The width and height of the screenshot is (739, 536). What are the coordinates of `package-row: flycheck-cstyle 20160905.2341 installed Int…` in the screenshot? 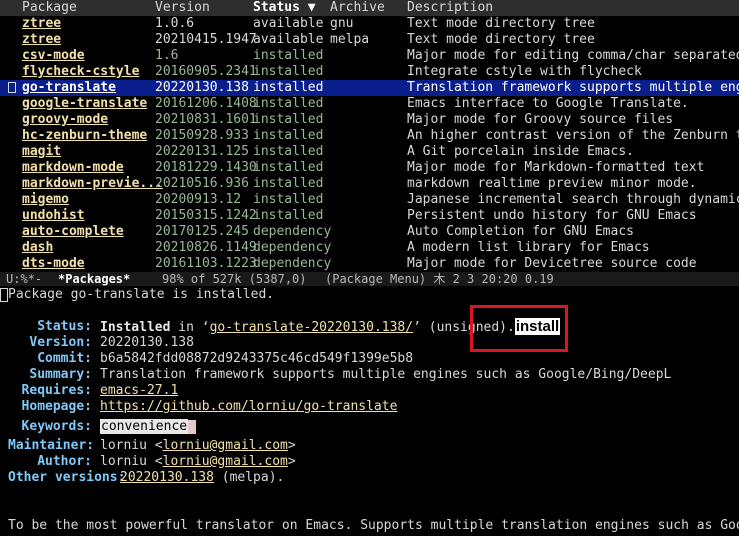 It's located at (369, 72).